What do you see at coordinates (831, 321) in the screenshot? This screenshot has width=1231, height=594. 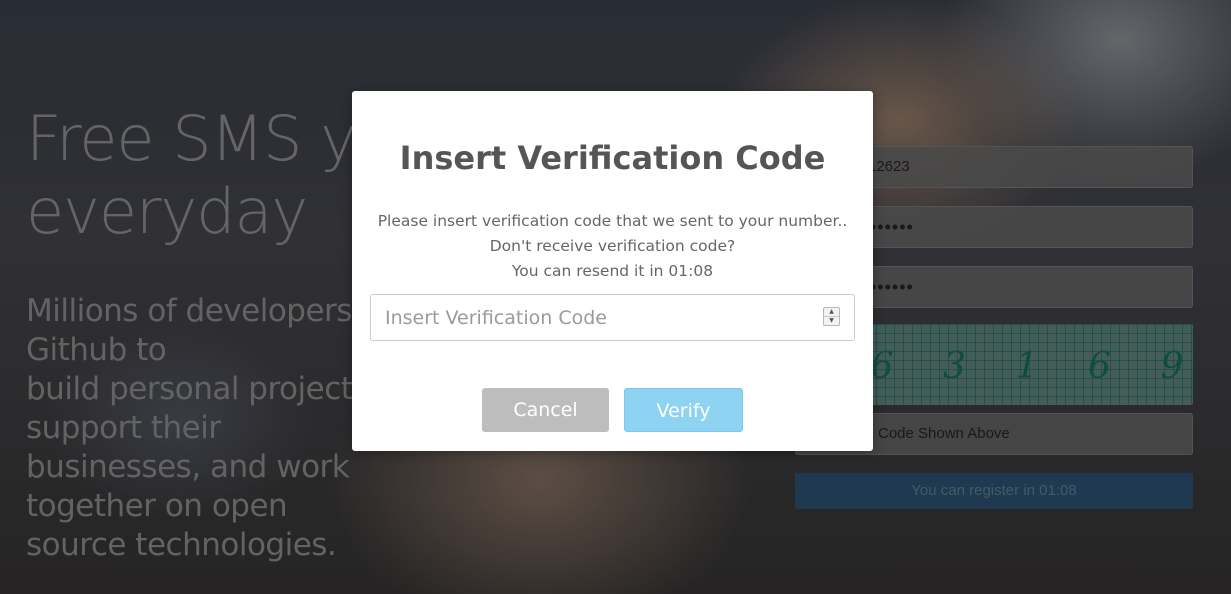 I see `spin-down-icon: ▼` at bounding box center [831, 321].